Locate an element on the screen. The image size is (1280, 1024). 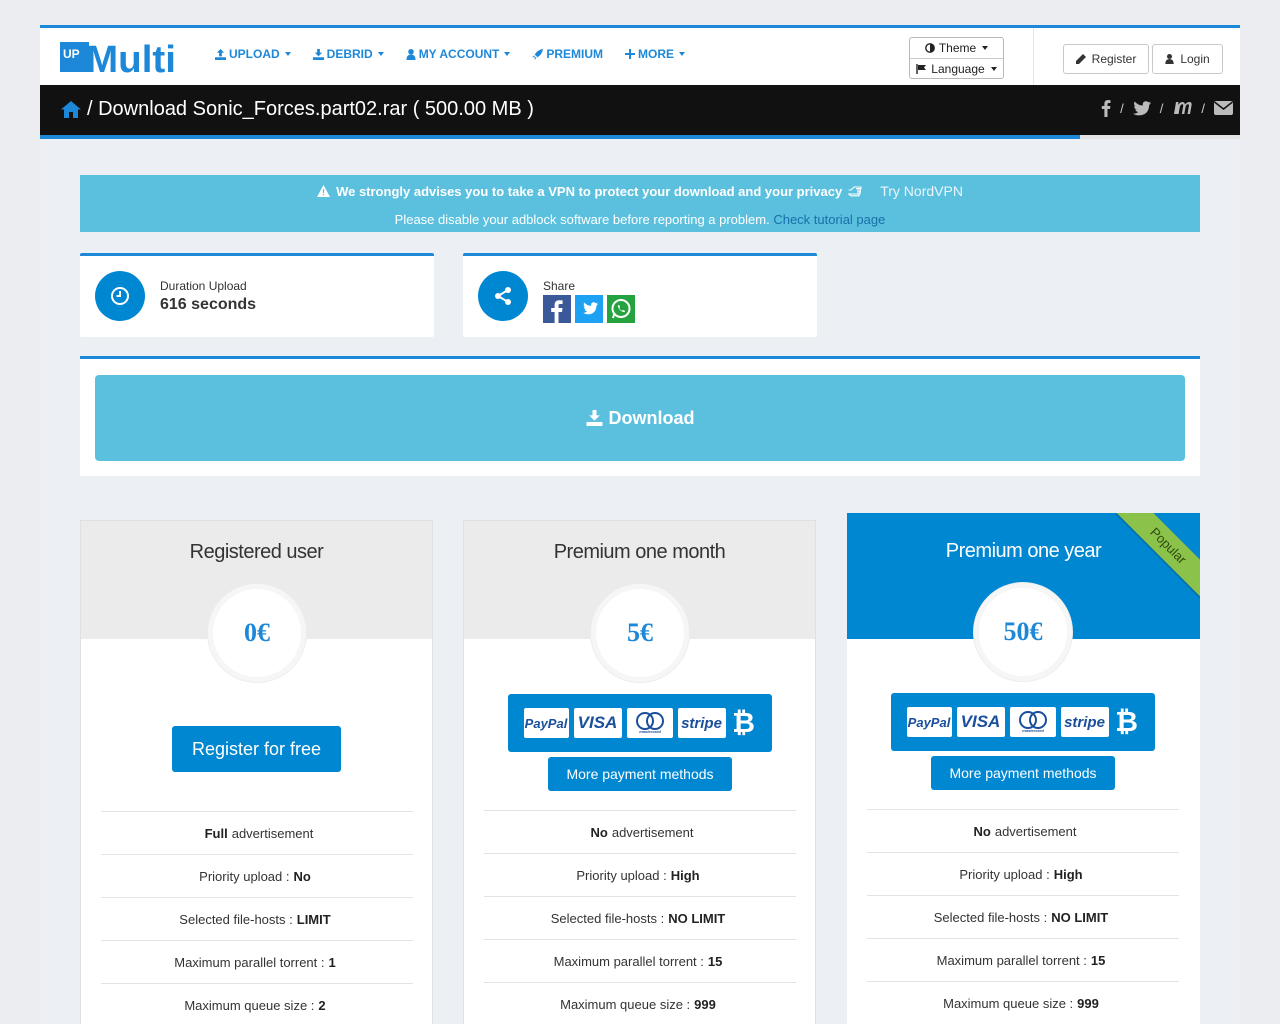
visa-icon: VISA is located at coordinates (980, 722).